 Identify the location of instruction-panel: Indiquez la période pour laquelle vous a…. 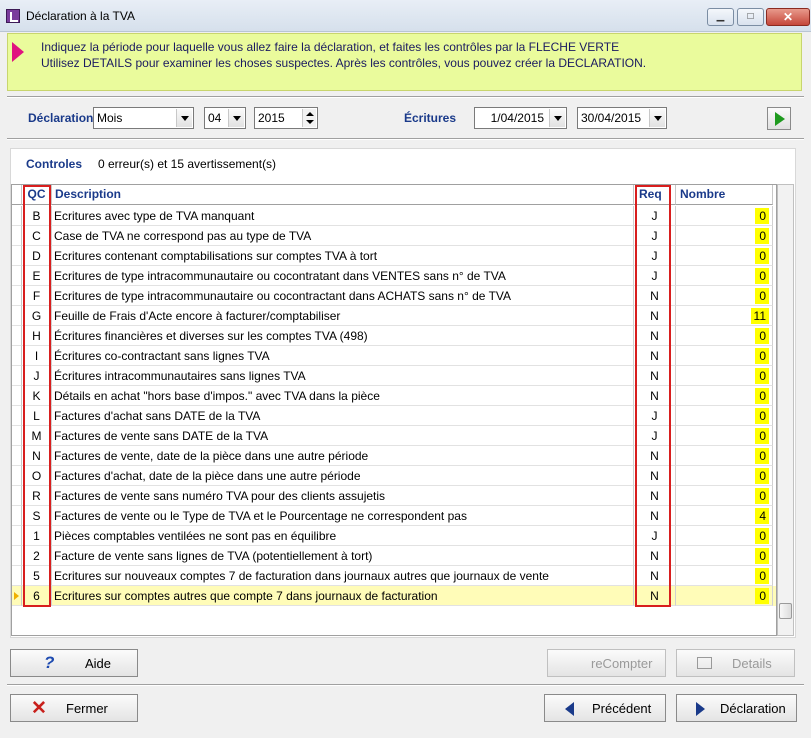
(404, 62).